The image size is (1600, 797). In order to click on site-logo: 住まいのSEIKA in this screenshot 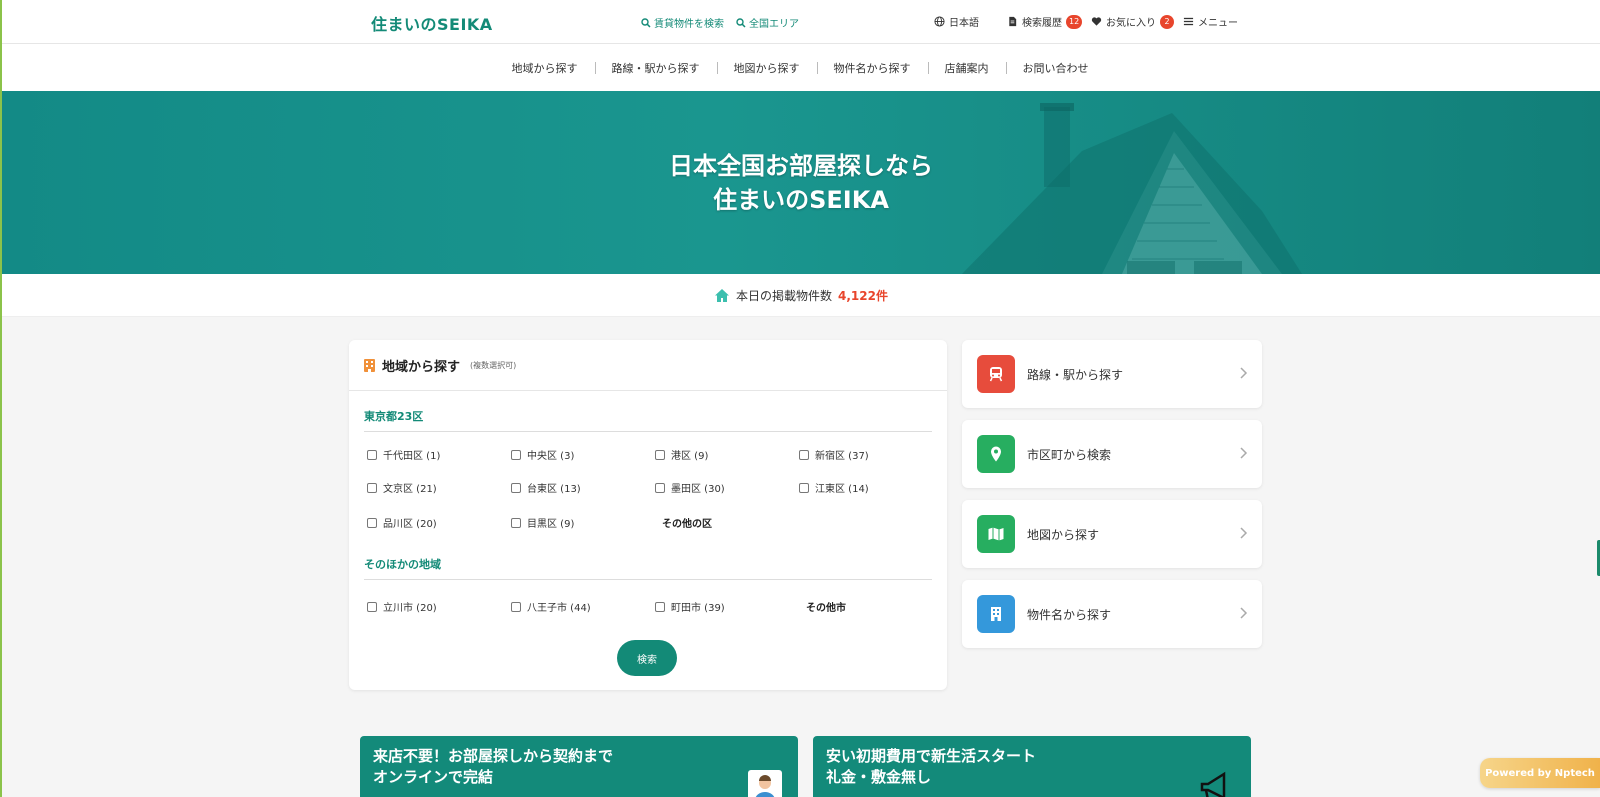, I will do `click(432, 23)`.